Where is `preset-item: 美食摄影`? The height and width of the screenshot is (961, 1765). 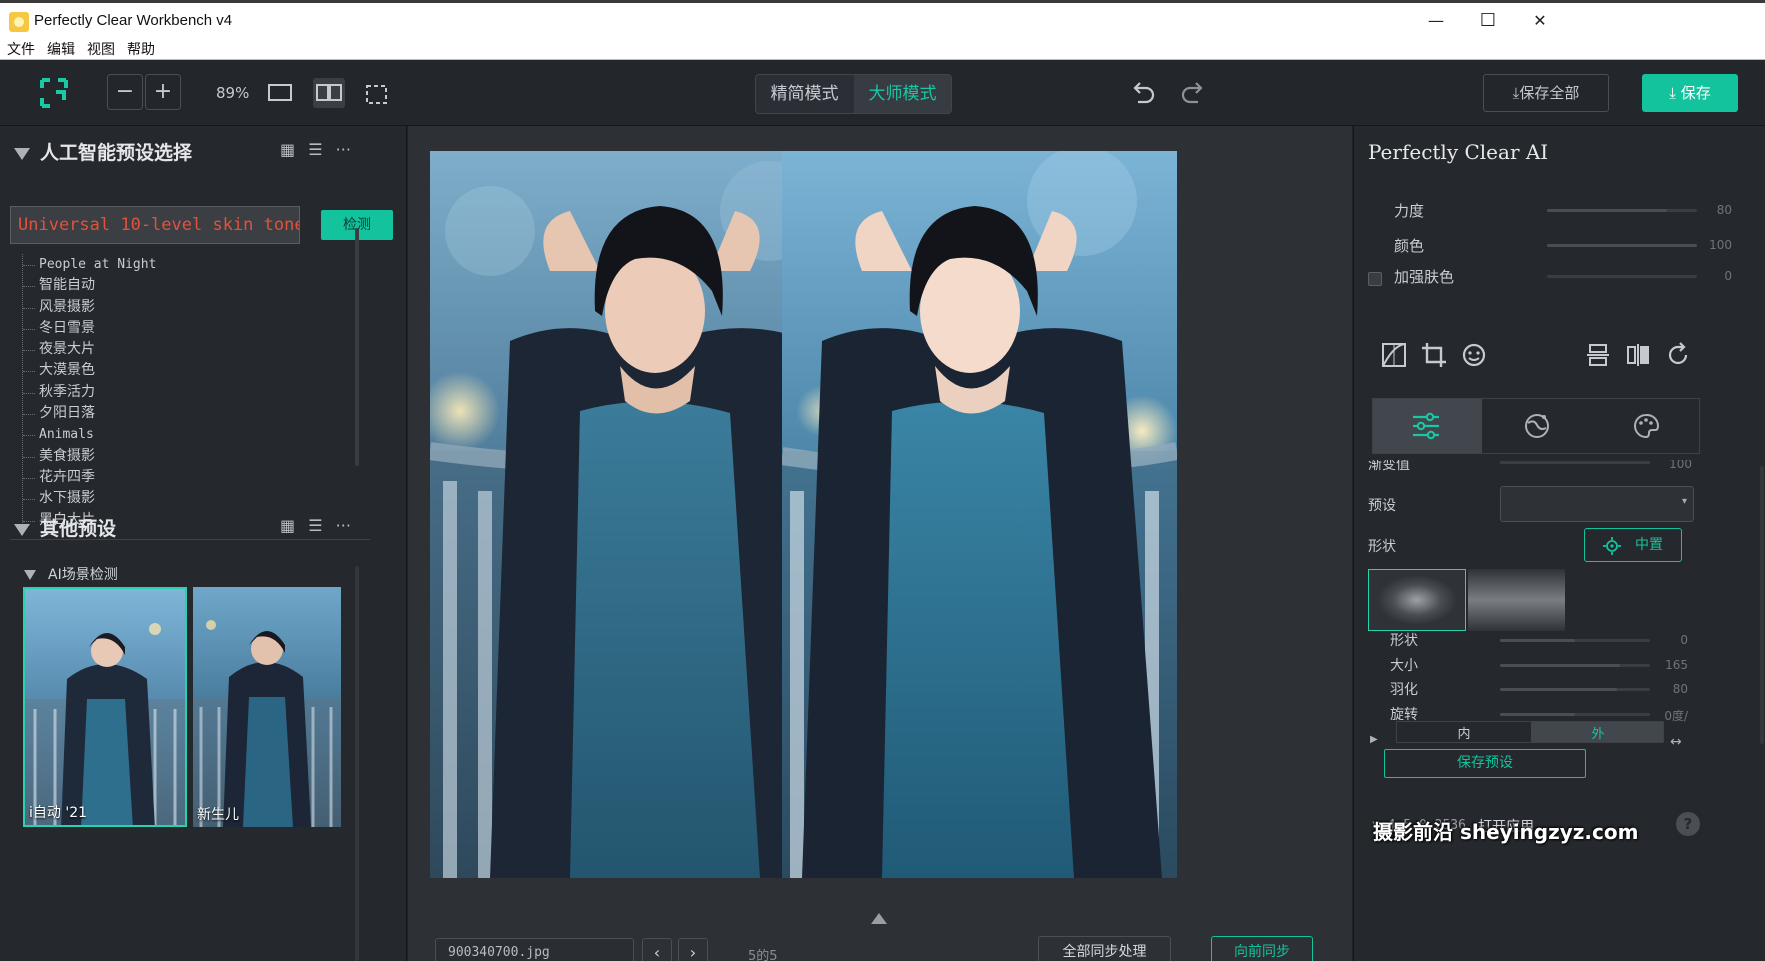 preset-item: 美食摄影 is located at coordinates (172, 456).